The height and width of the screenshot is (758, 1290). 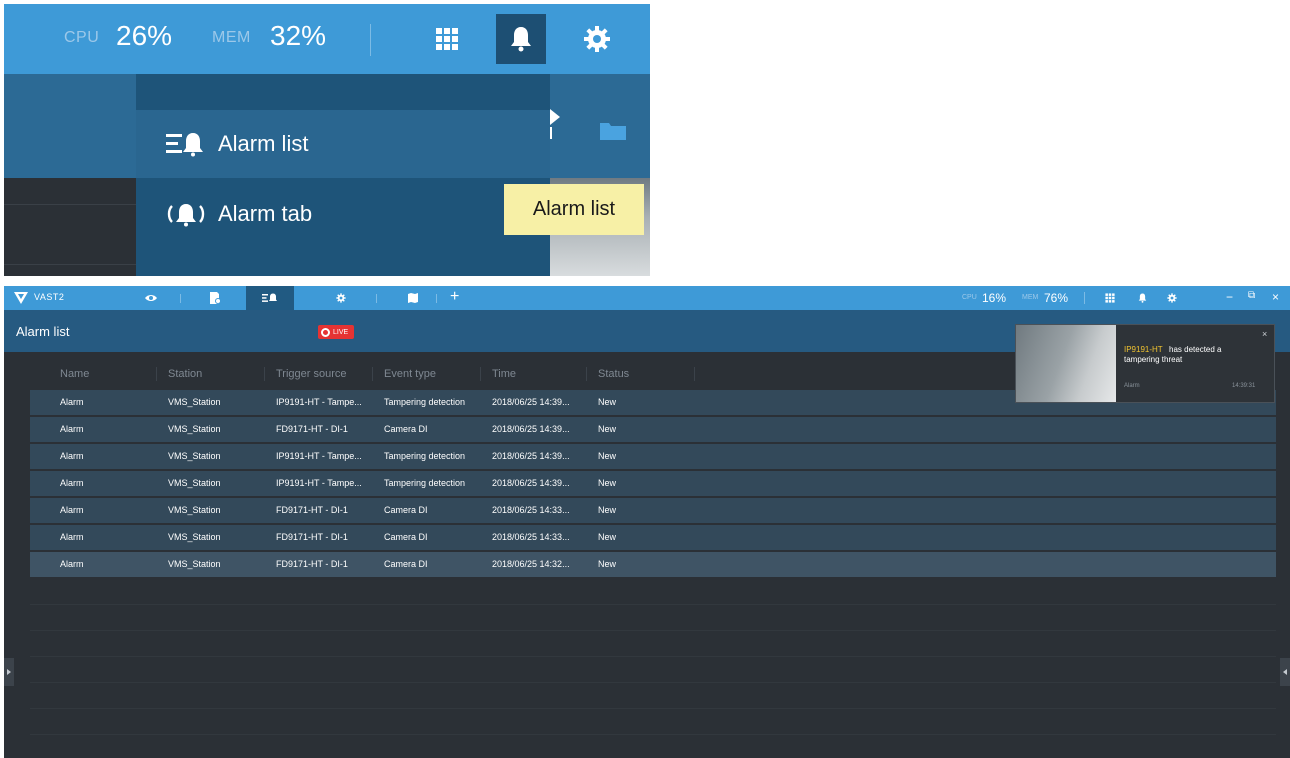 What do you see at coordinates (265, 213) in the screenshot?
I see `menu-item-label: Alarm tab` at bounding box center [265, 213].